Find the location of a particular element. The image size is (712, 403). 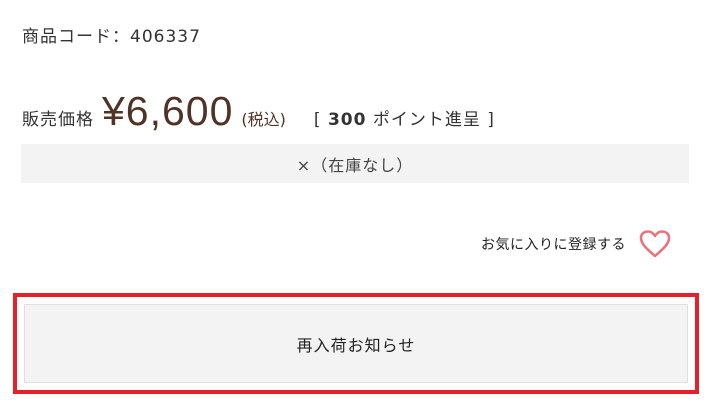

stock-status-bar: ×（在庫なし） is located at coordinates (355, 163).